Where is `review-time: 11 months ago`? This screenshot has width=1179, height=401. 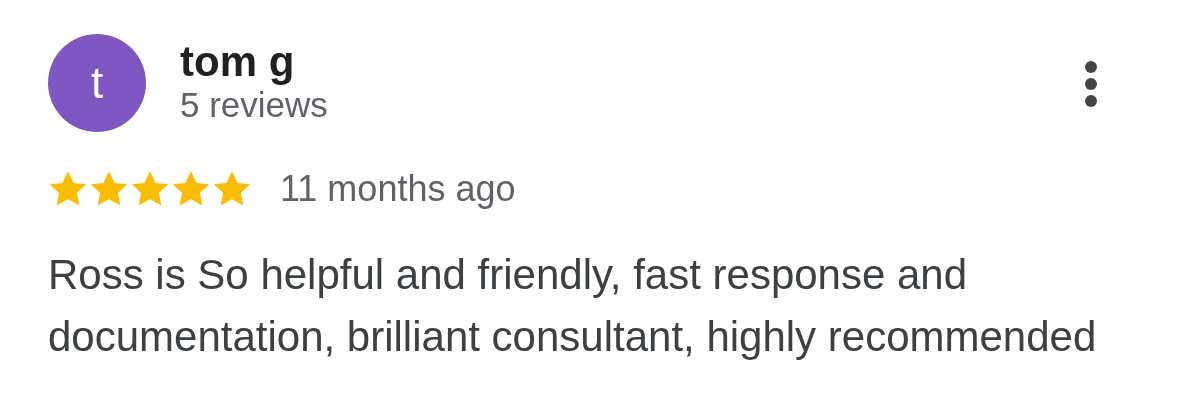 review-time: 11 months ago is located at coordinates (398, 189).